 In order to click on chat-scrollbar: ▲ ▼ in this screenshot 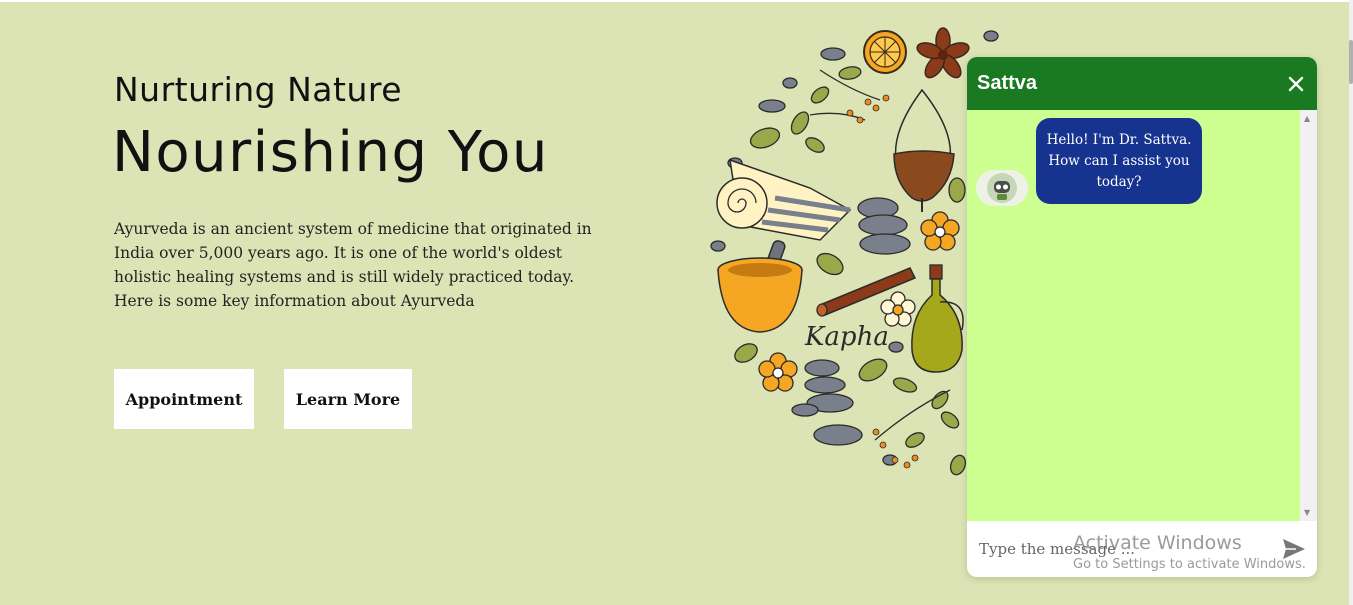, I will do `click(1308, 315)`.